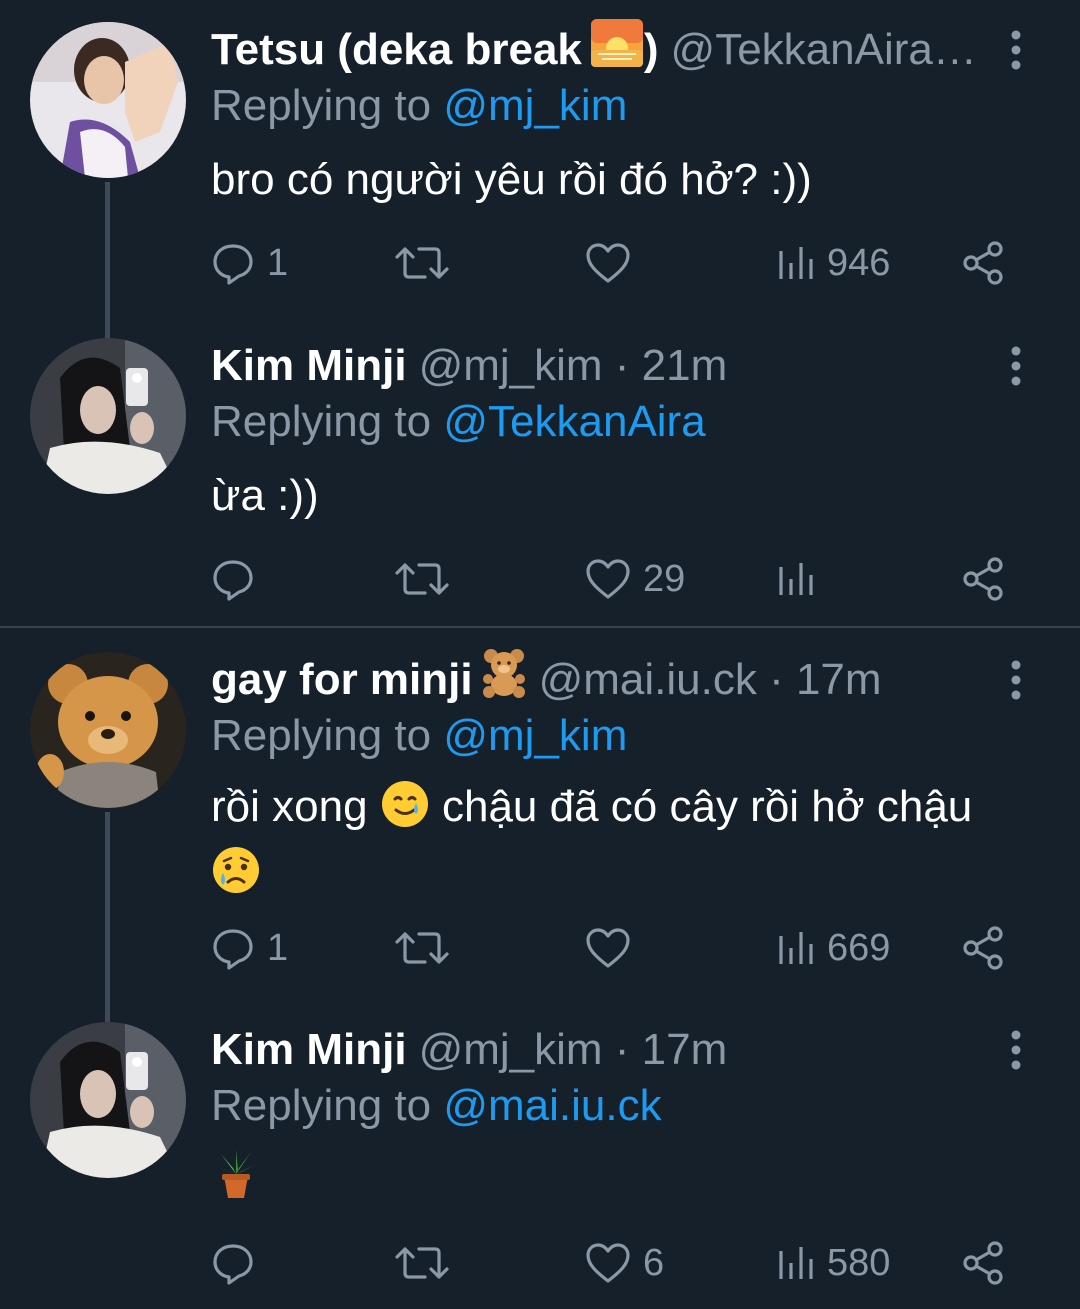 This screenshot has height=1309, width=1080. I want to click on like-count: 6, so click(654, 1262).